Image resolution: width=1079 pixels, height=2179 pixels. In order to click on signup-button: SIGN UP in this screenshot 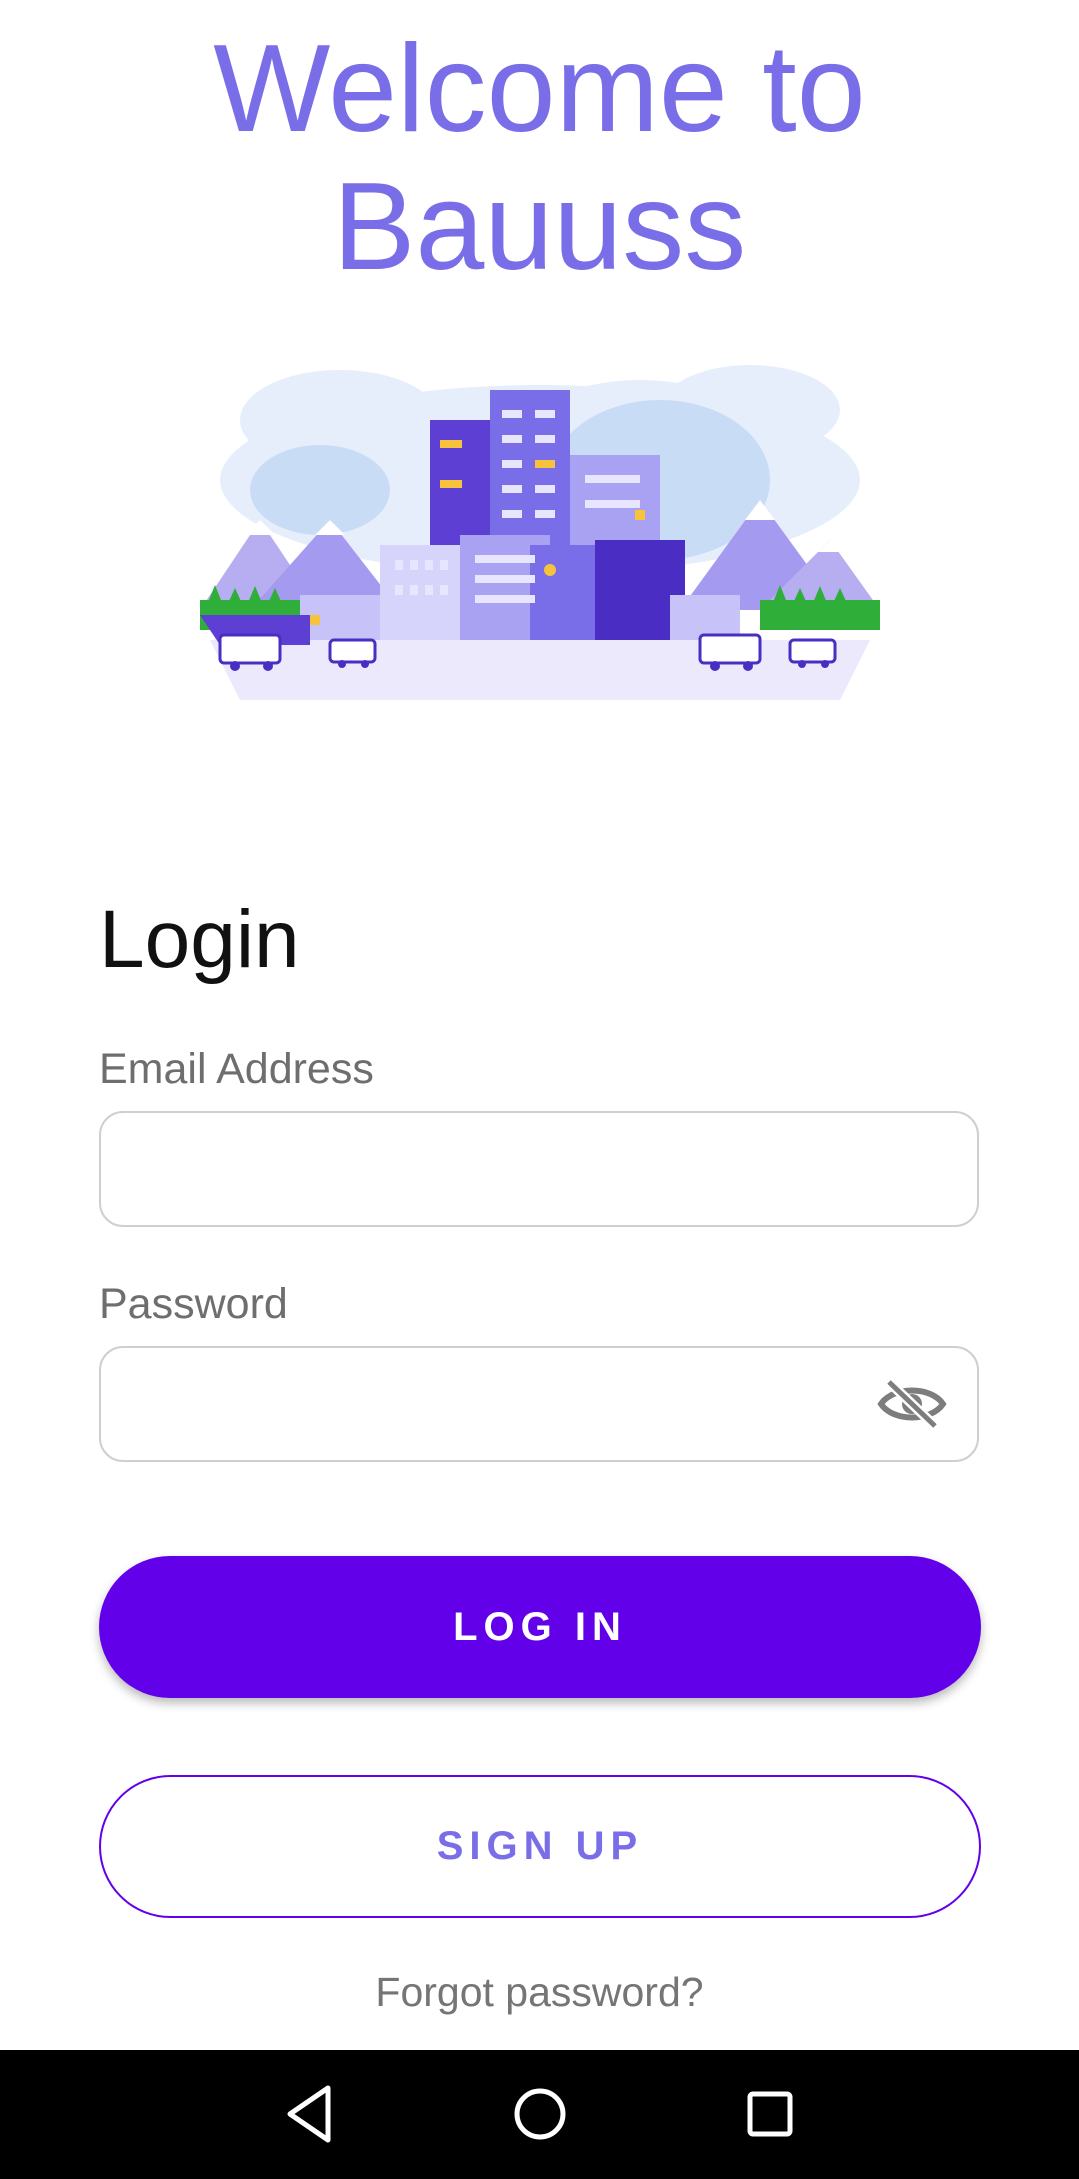, I will do `click(540, 1846)`.